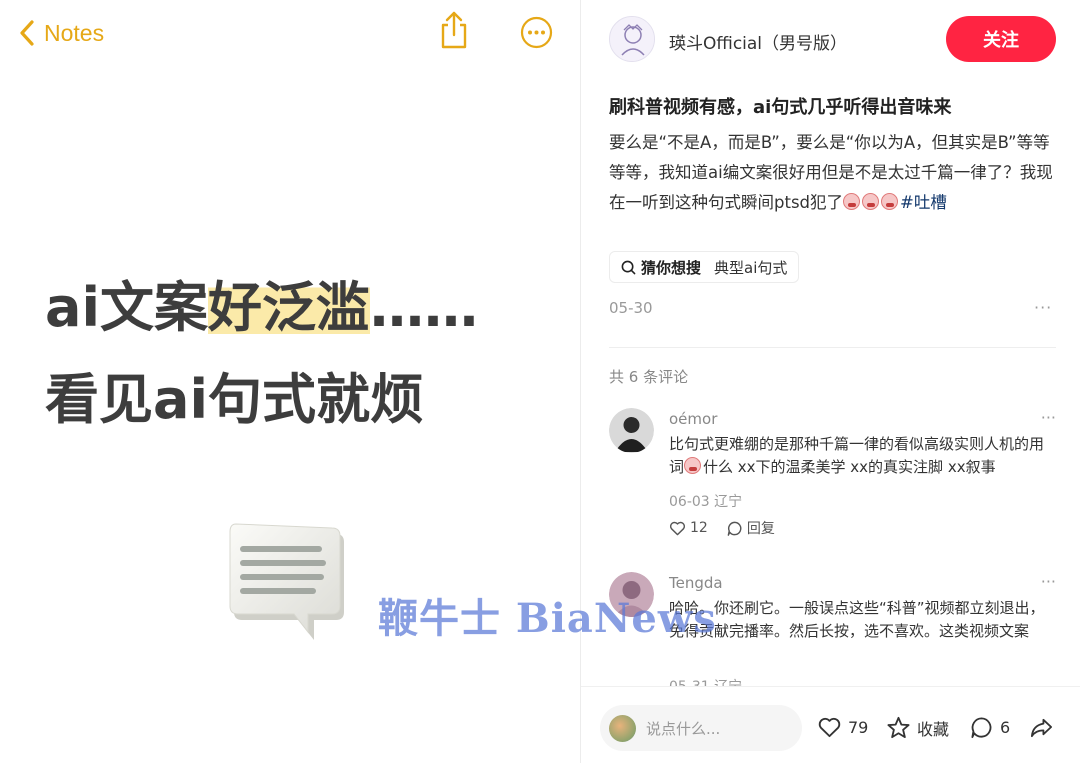  Describe the element at coordinates (706, 502) in the screenshot. I see `comment-meta: 06-03 辽宁` at that location.